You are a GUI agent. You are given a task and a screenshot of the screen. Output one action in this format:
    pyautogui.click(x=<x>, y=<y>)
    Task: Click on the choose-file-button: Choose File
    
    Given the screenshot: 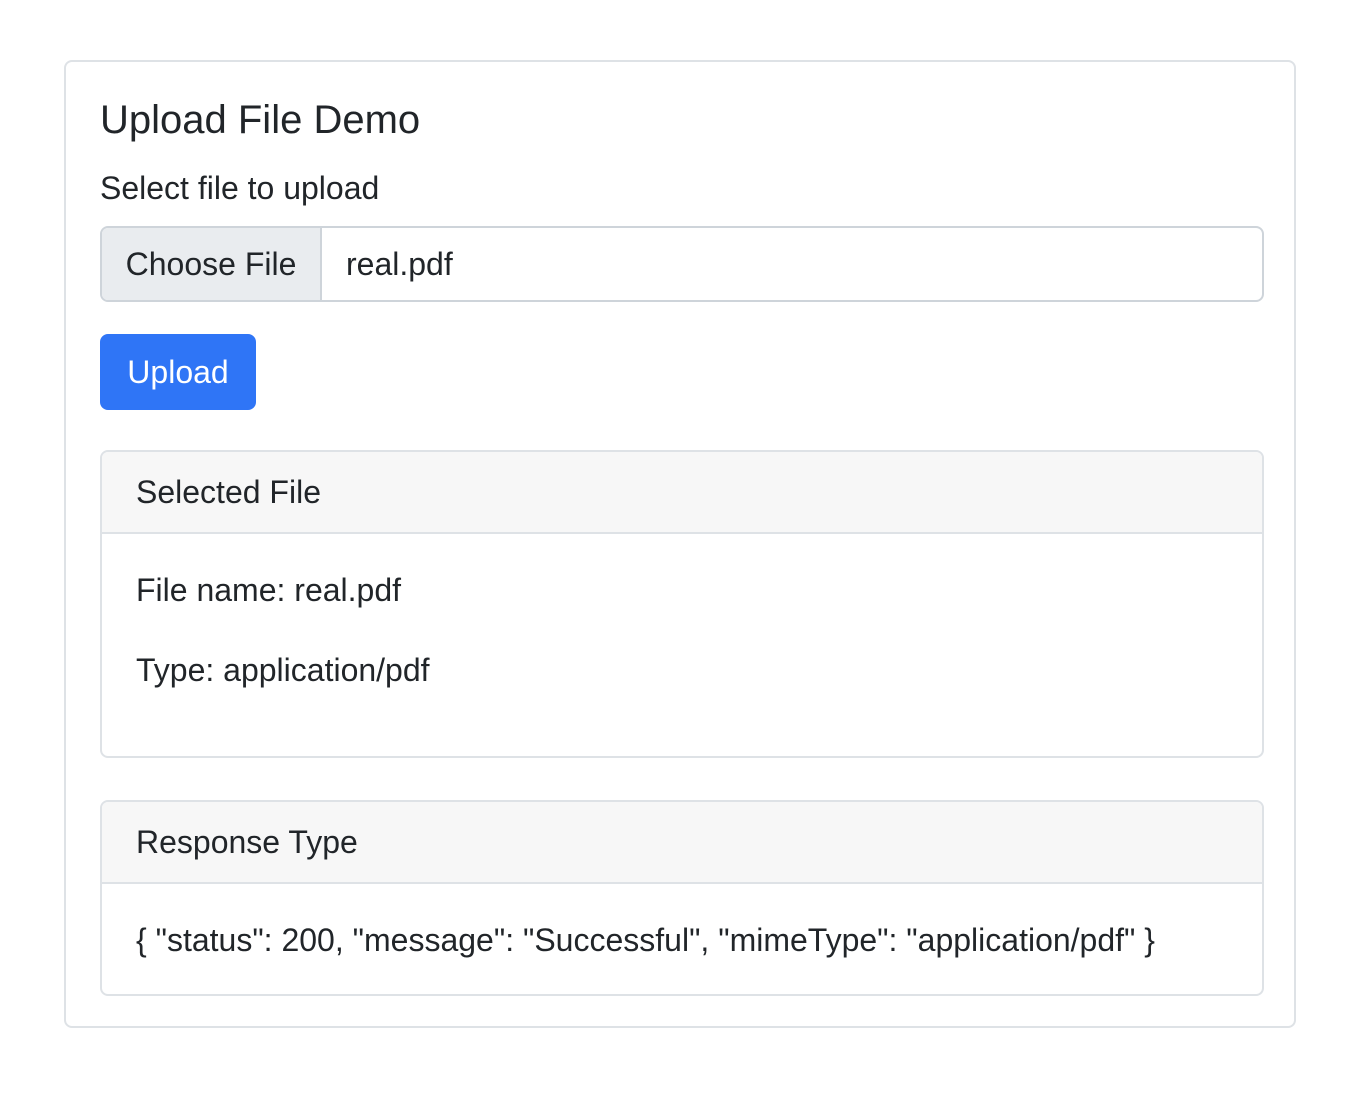 What is the action you would take?
    pyautogui.click(x=212, y=264)
    